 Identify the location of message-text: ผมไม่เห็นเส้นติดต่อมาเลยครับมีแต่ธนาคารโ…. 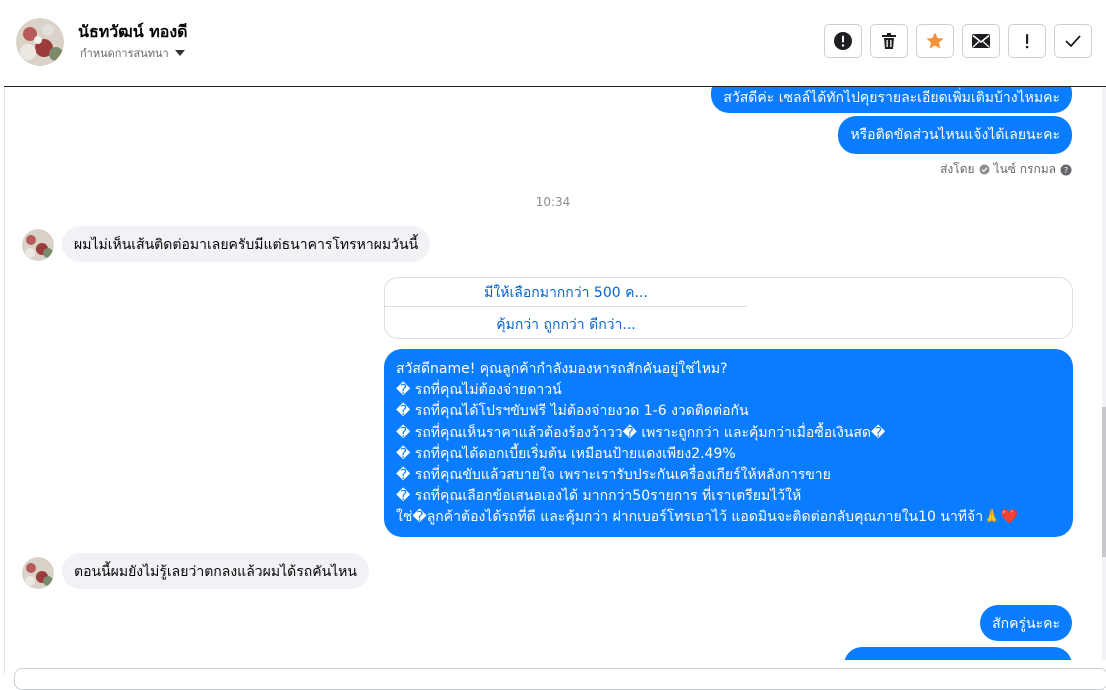
(246, 245).